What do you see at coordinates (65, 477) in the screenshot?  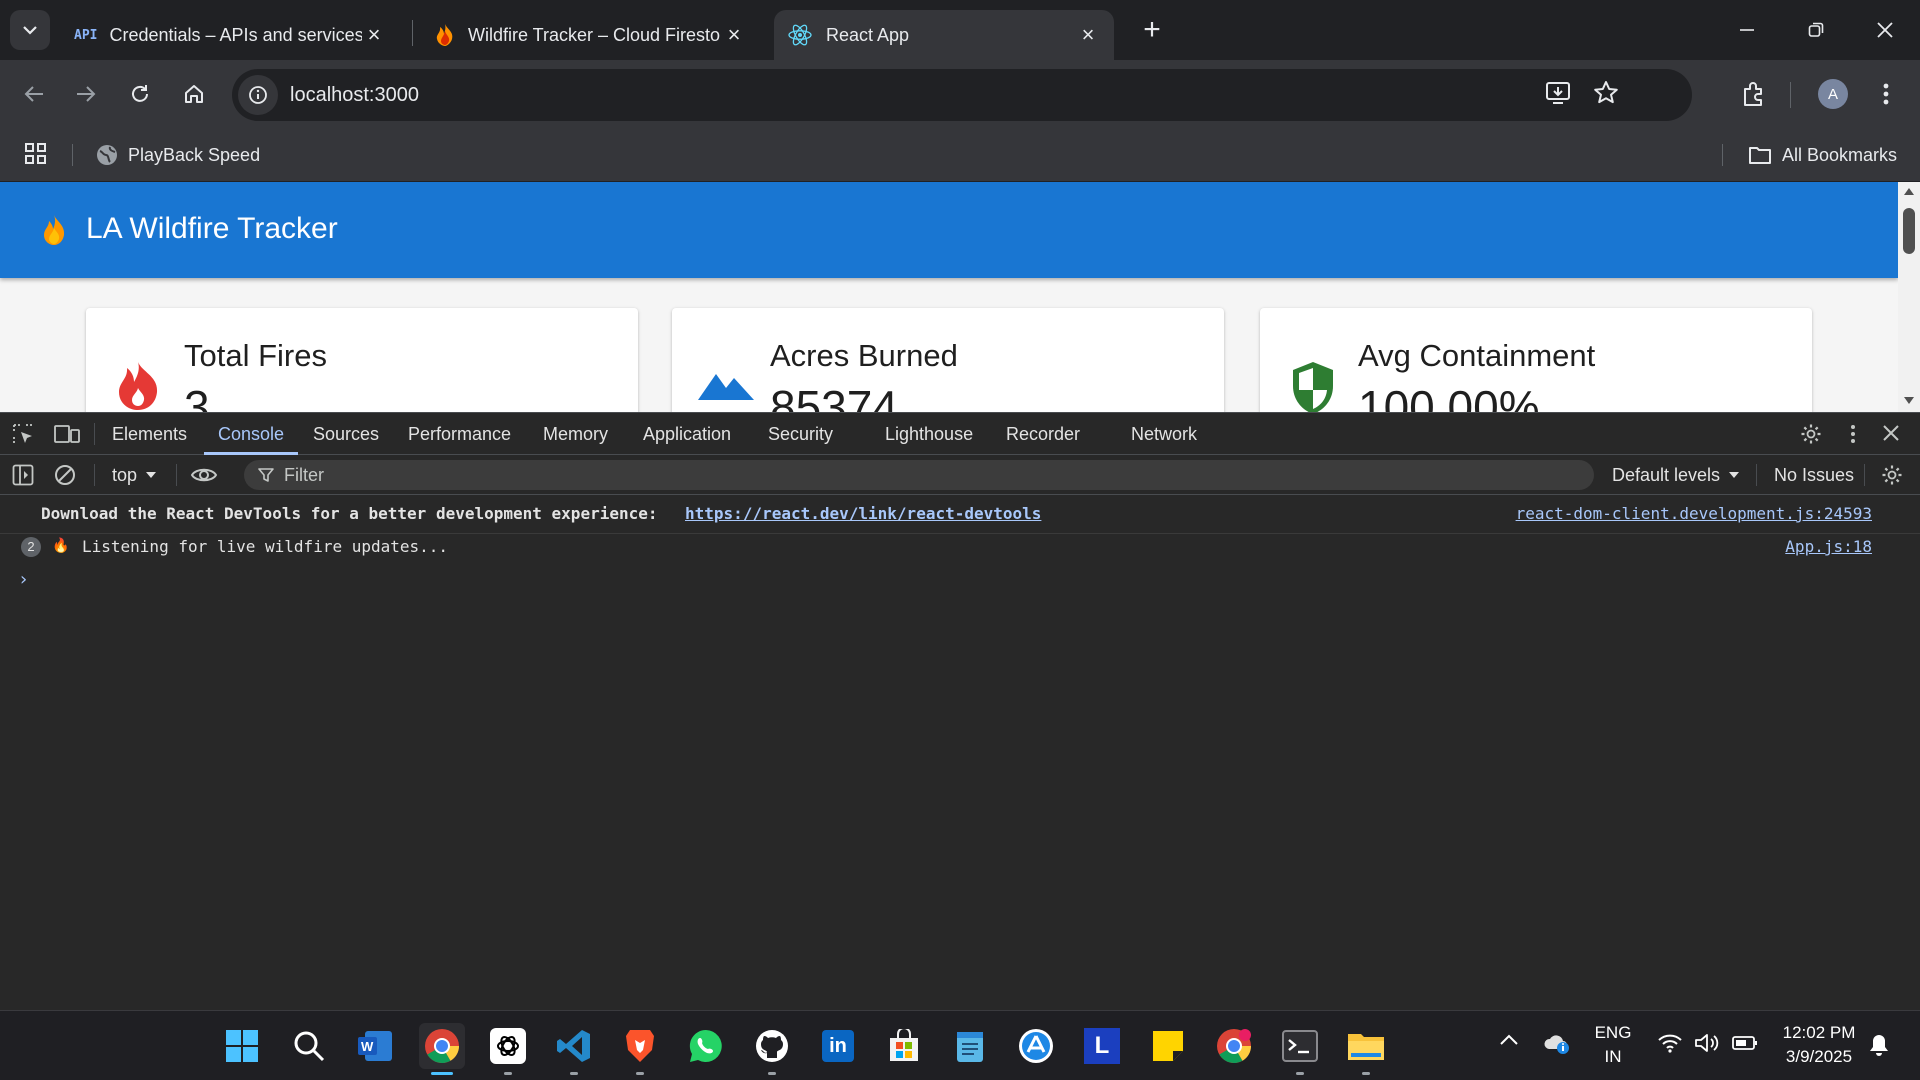 I see `clear-console-button` at bounding box center [65, 477].